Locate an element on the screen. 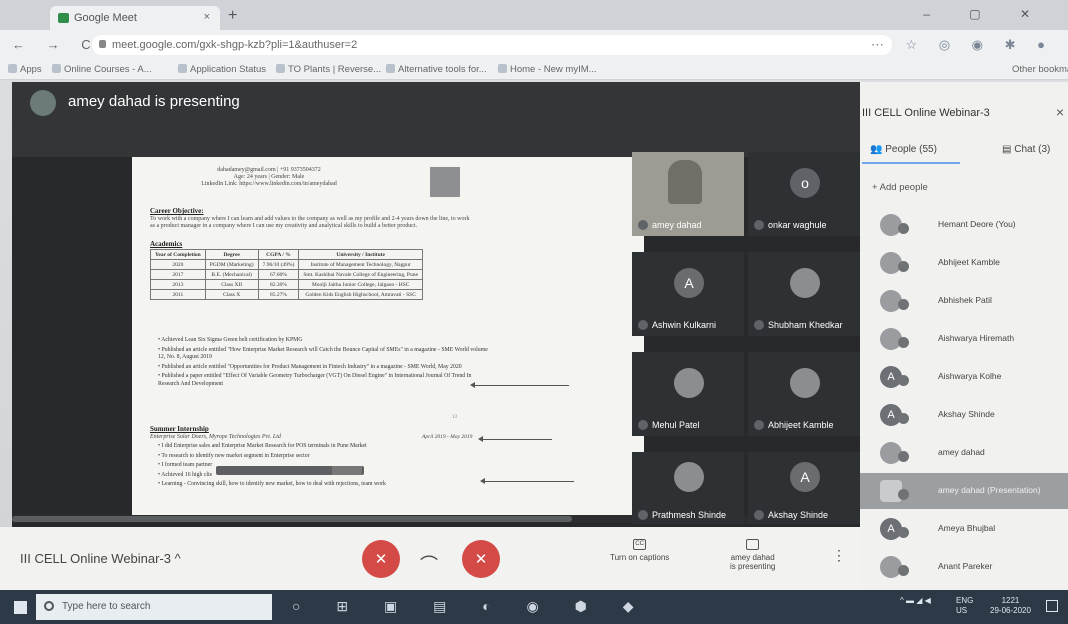 Image resolution: width=1068 pixels, height=624 pixels. language-indicator: ENG US is located at coordinates (964, 606).